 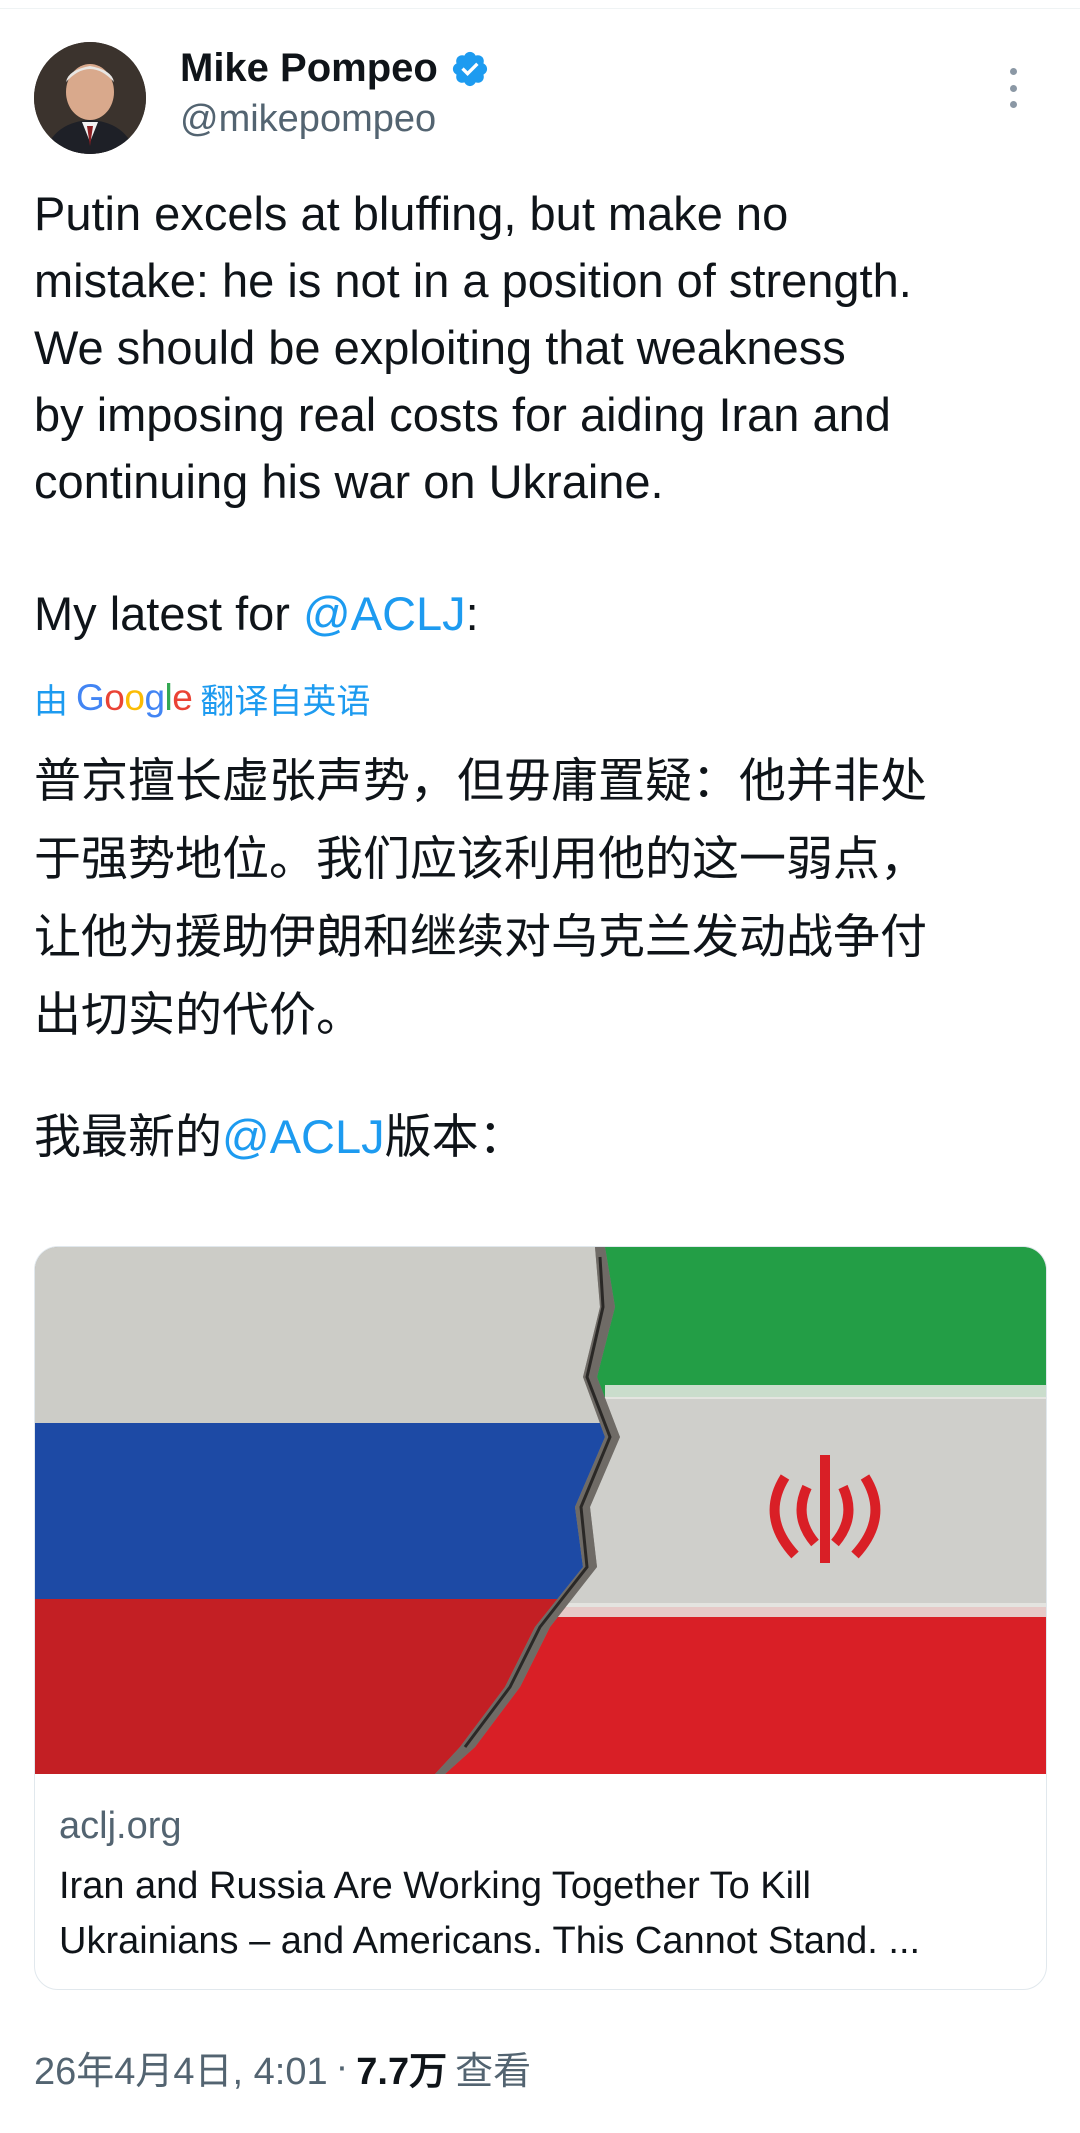 What do you see at coordinates (198, 1014) in the screenshot?
I see `translated-line: 出切实的代价。` at bounding box center [198, 1014].